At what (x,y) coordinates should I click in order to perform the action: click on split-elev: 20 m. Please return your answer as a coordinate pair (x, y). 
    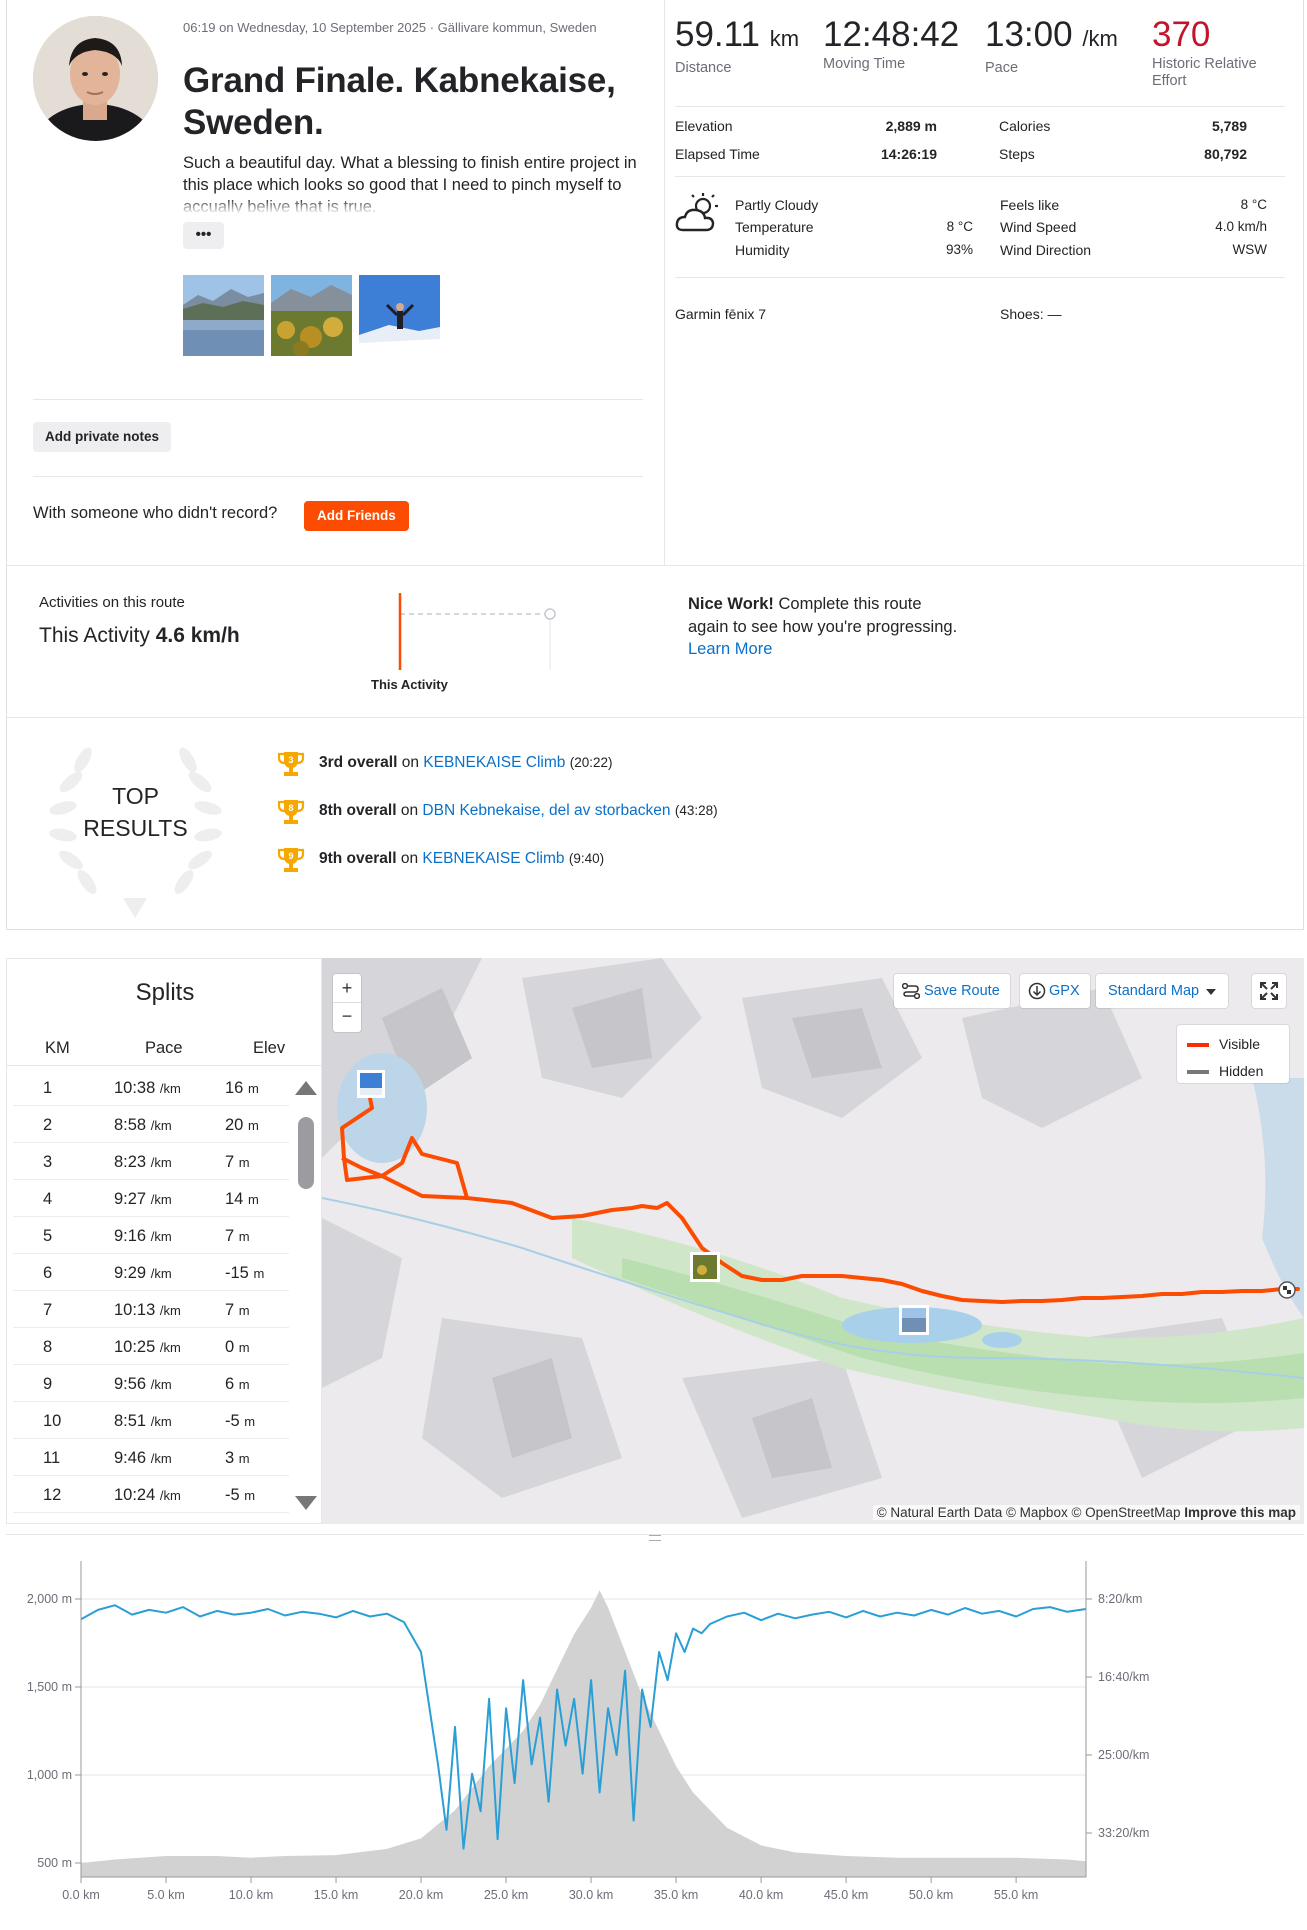
    Looking at the image, I should click on (242, 1125).